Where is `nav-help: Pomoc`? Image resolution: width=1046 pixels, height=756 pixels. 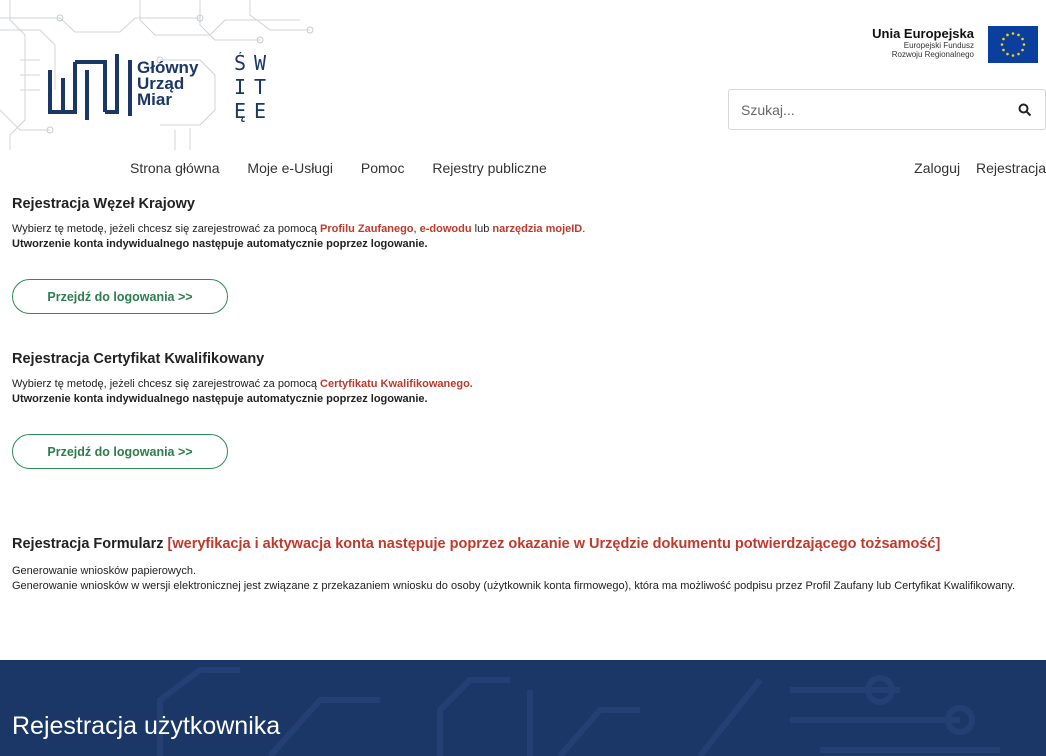
nav-help: Pomoc is located at coordinates (383, 168).